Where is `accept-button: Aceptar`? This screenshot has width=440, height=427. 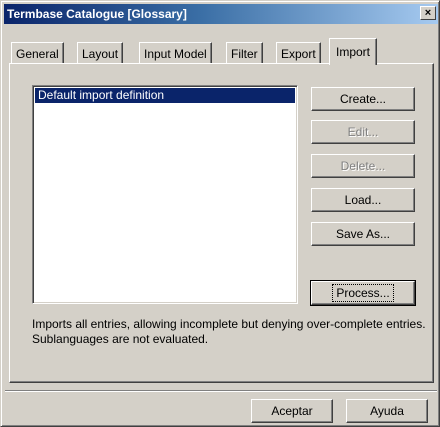
accept-button: Aceptar is located at coordinates (292, 411).